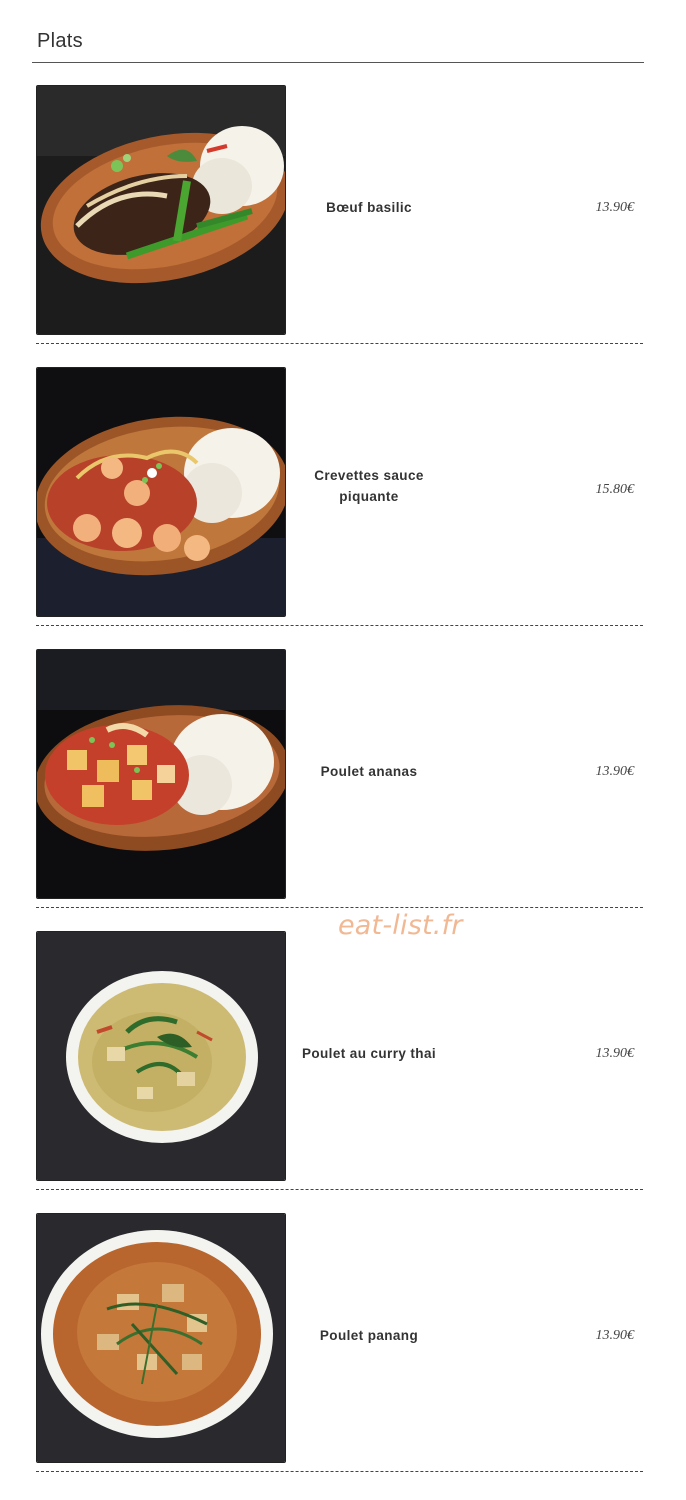 Image resolution: width=686 pixels, height=1500 pixels. I want to click on chicken-pineapple-photo, so click(161, 774).